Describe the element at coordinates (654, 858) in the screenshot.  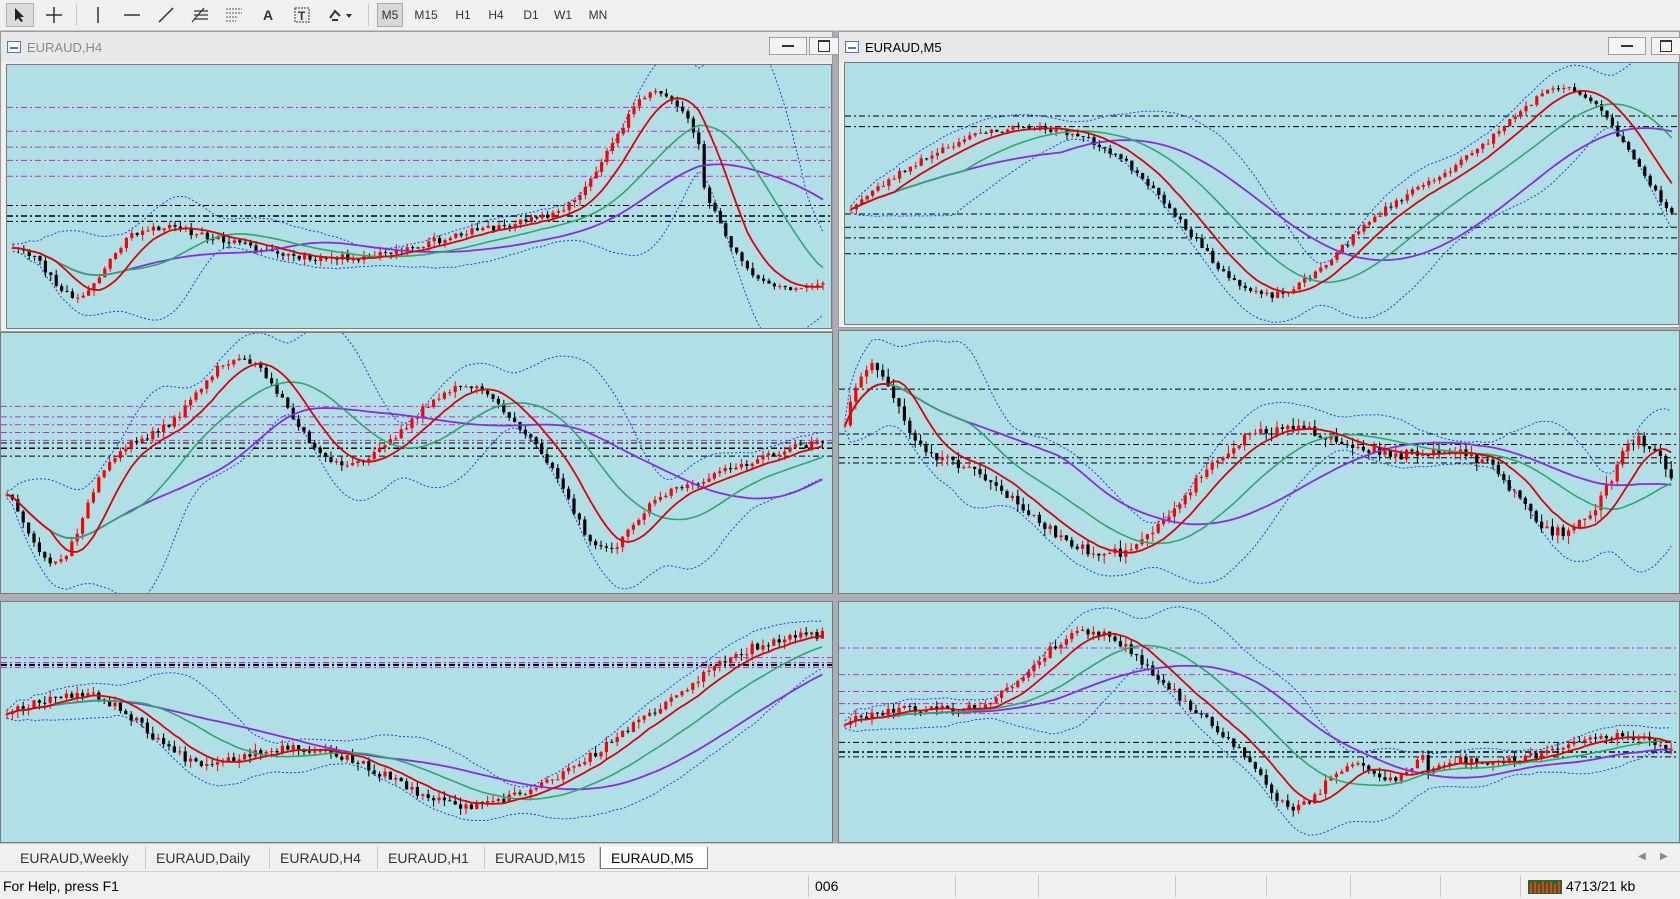
I see `tab-euraud-m5: EURAUD,M5` at that location.